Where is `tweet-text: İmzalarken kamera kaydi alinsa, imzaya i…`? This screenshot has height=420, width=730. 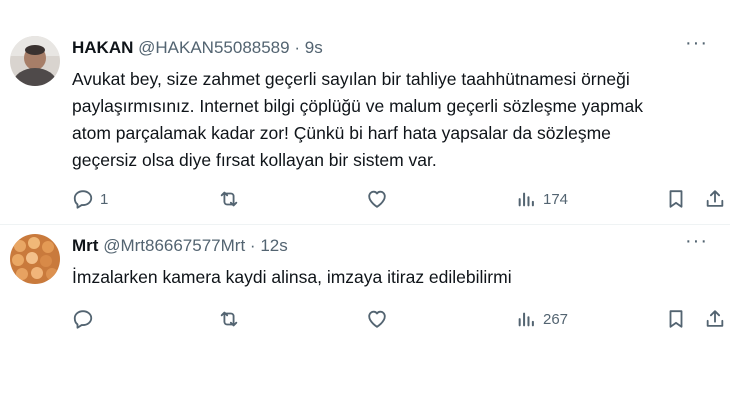 tweet-text: İmzalarken kamera kaydi alinsa, imzaya i… is located at coordinates (292, 277).